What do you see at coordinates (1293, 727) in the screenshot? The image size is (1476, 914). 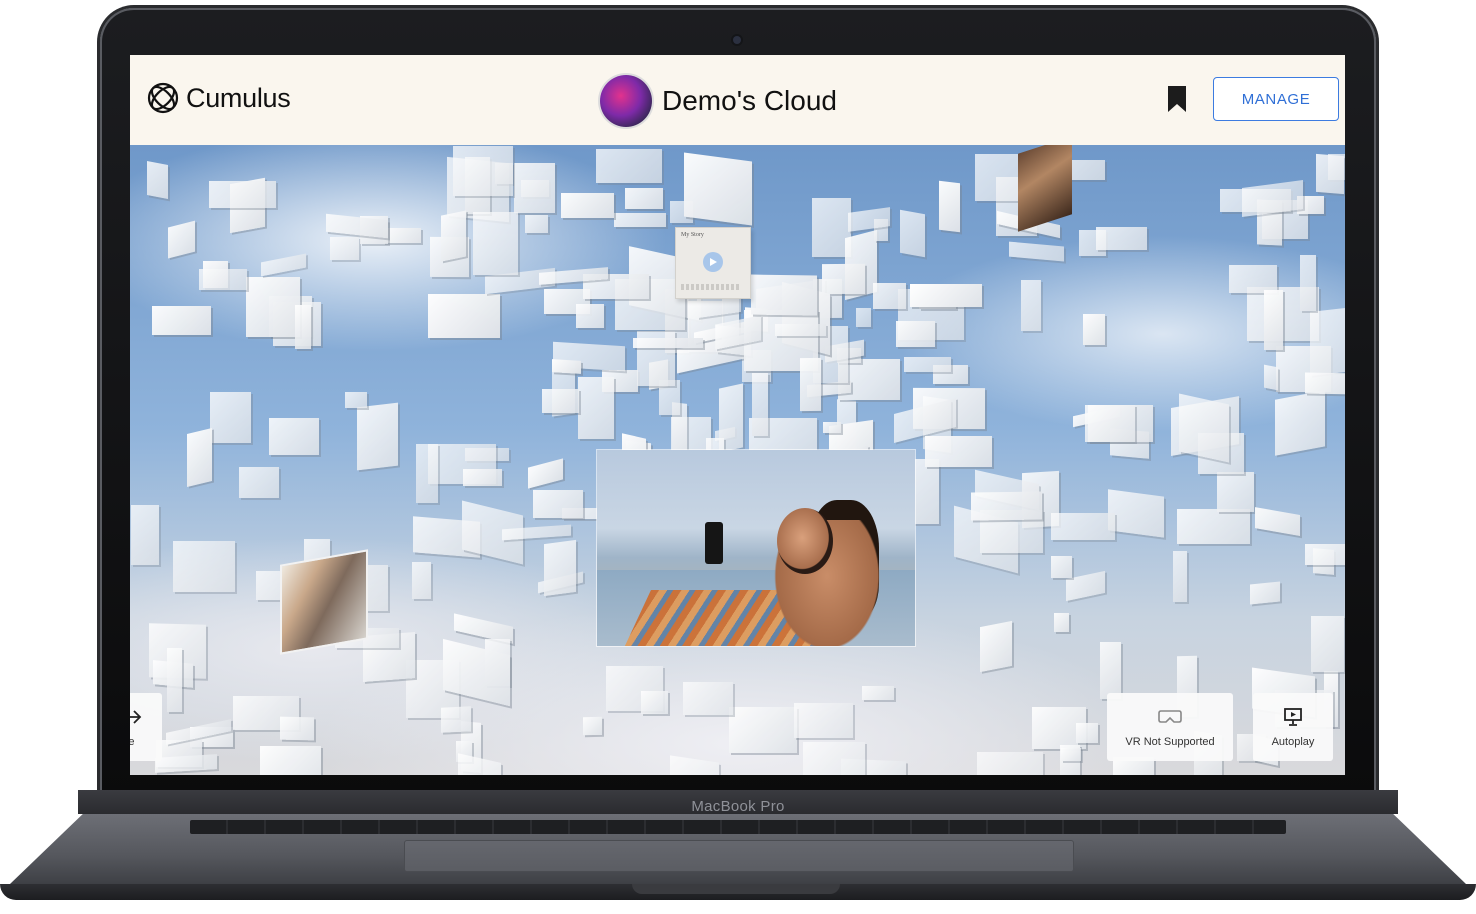 I see `autoplay-button: Autoplay` at bounding box center [1293, 727].